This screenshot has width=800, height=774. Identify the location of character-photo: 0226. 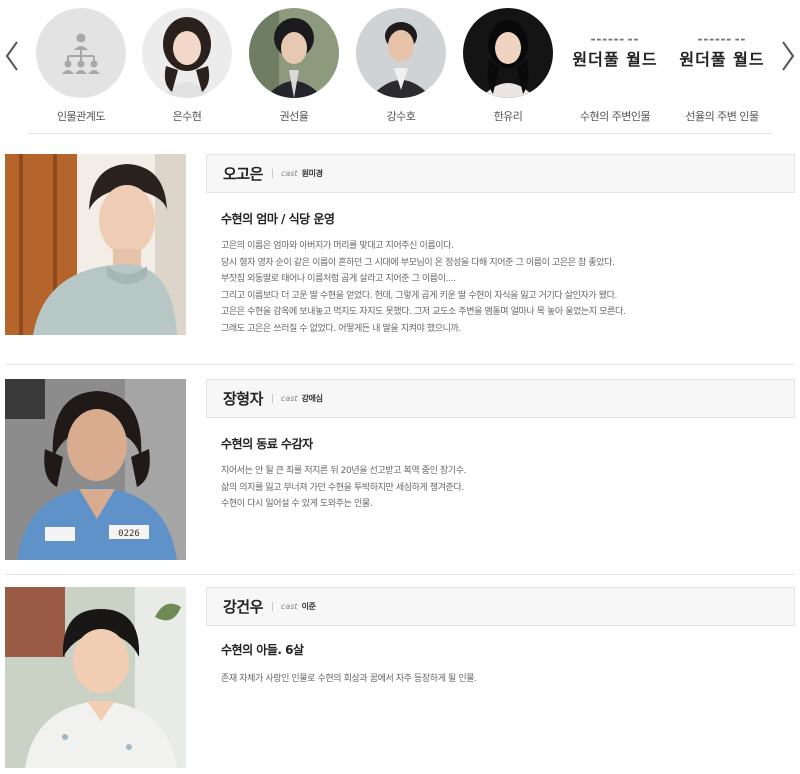
(95, 469).